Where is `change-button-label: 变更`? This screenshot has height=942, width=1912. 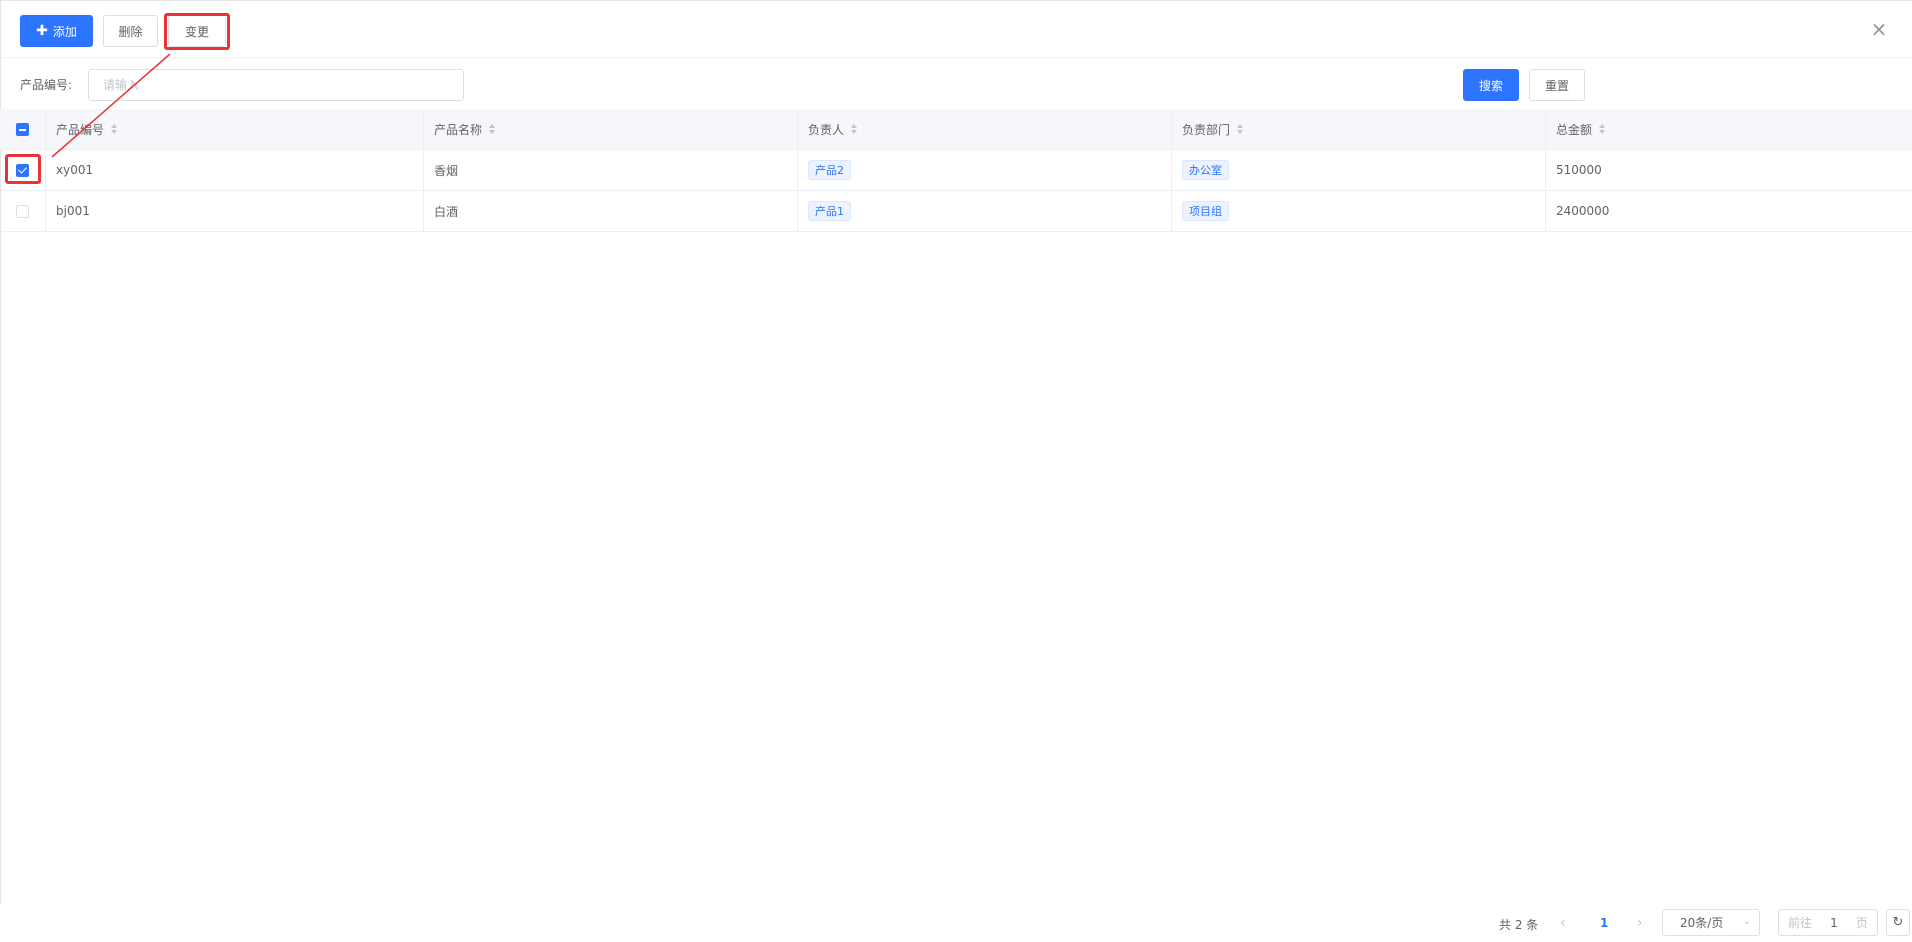 change-button-label: 变更 is located at coordinates (196, 31).